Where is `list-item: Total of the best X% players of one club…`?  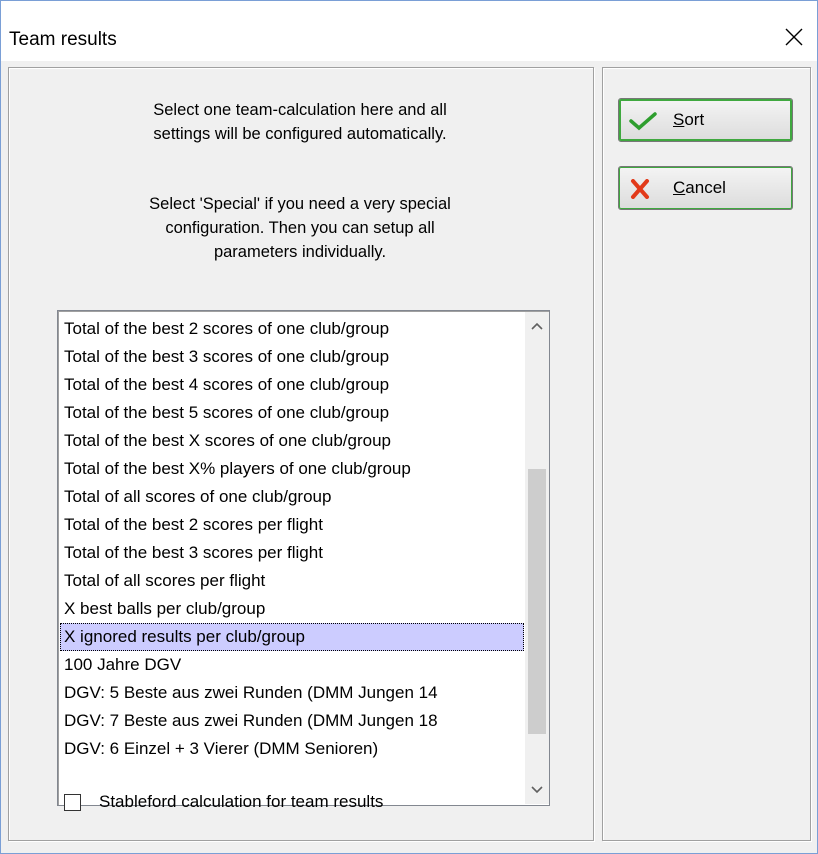
list-item: Total of the best X% players of one club… is located at coordinates (292, 469).